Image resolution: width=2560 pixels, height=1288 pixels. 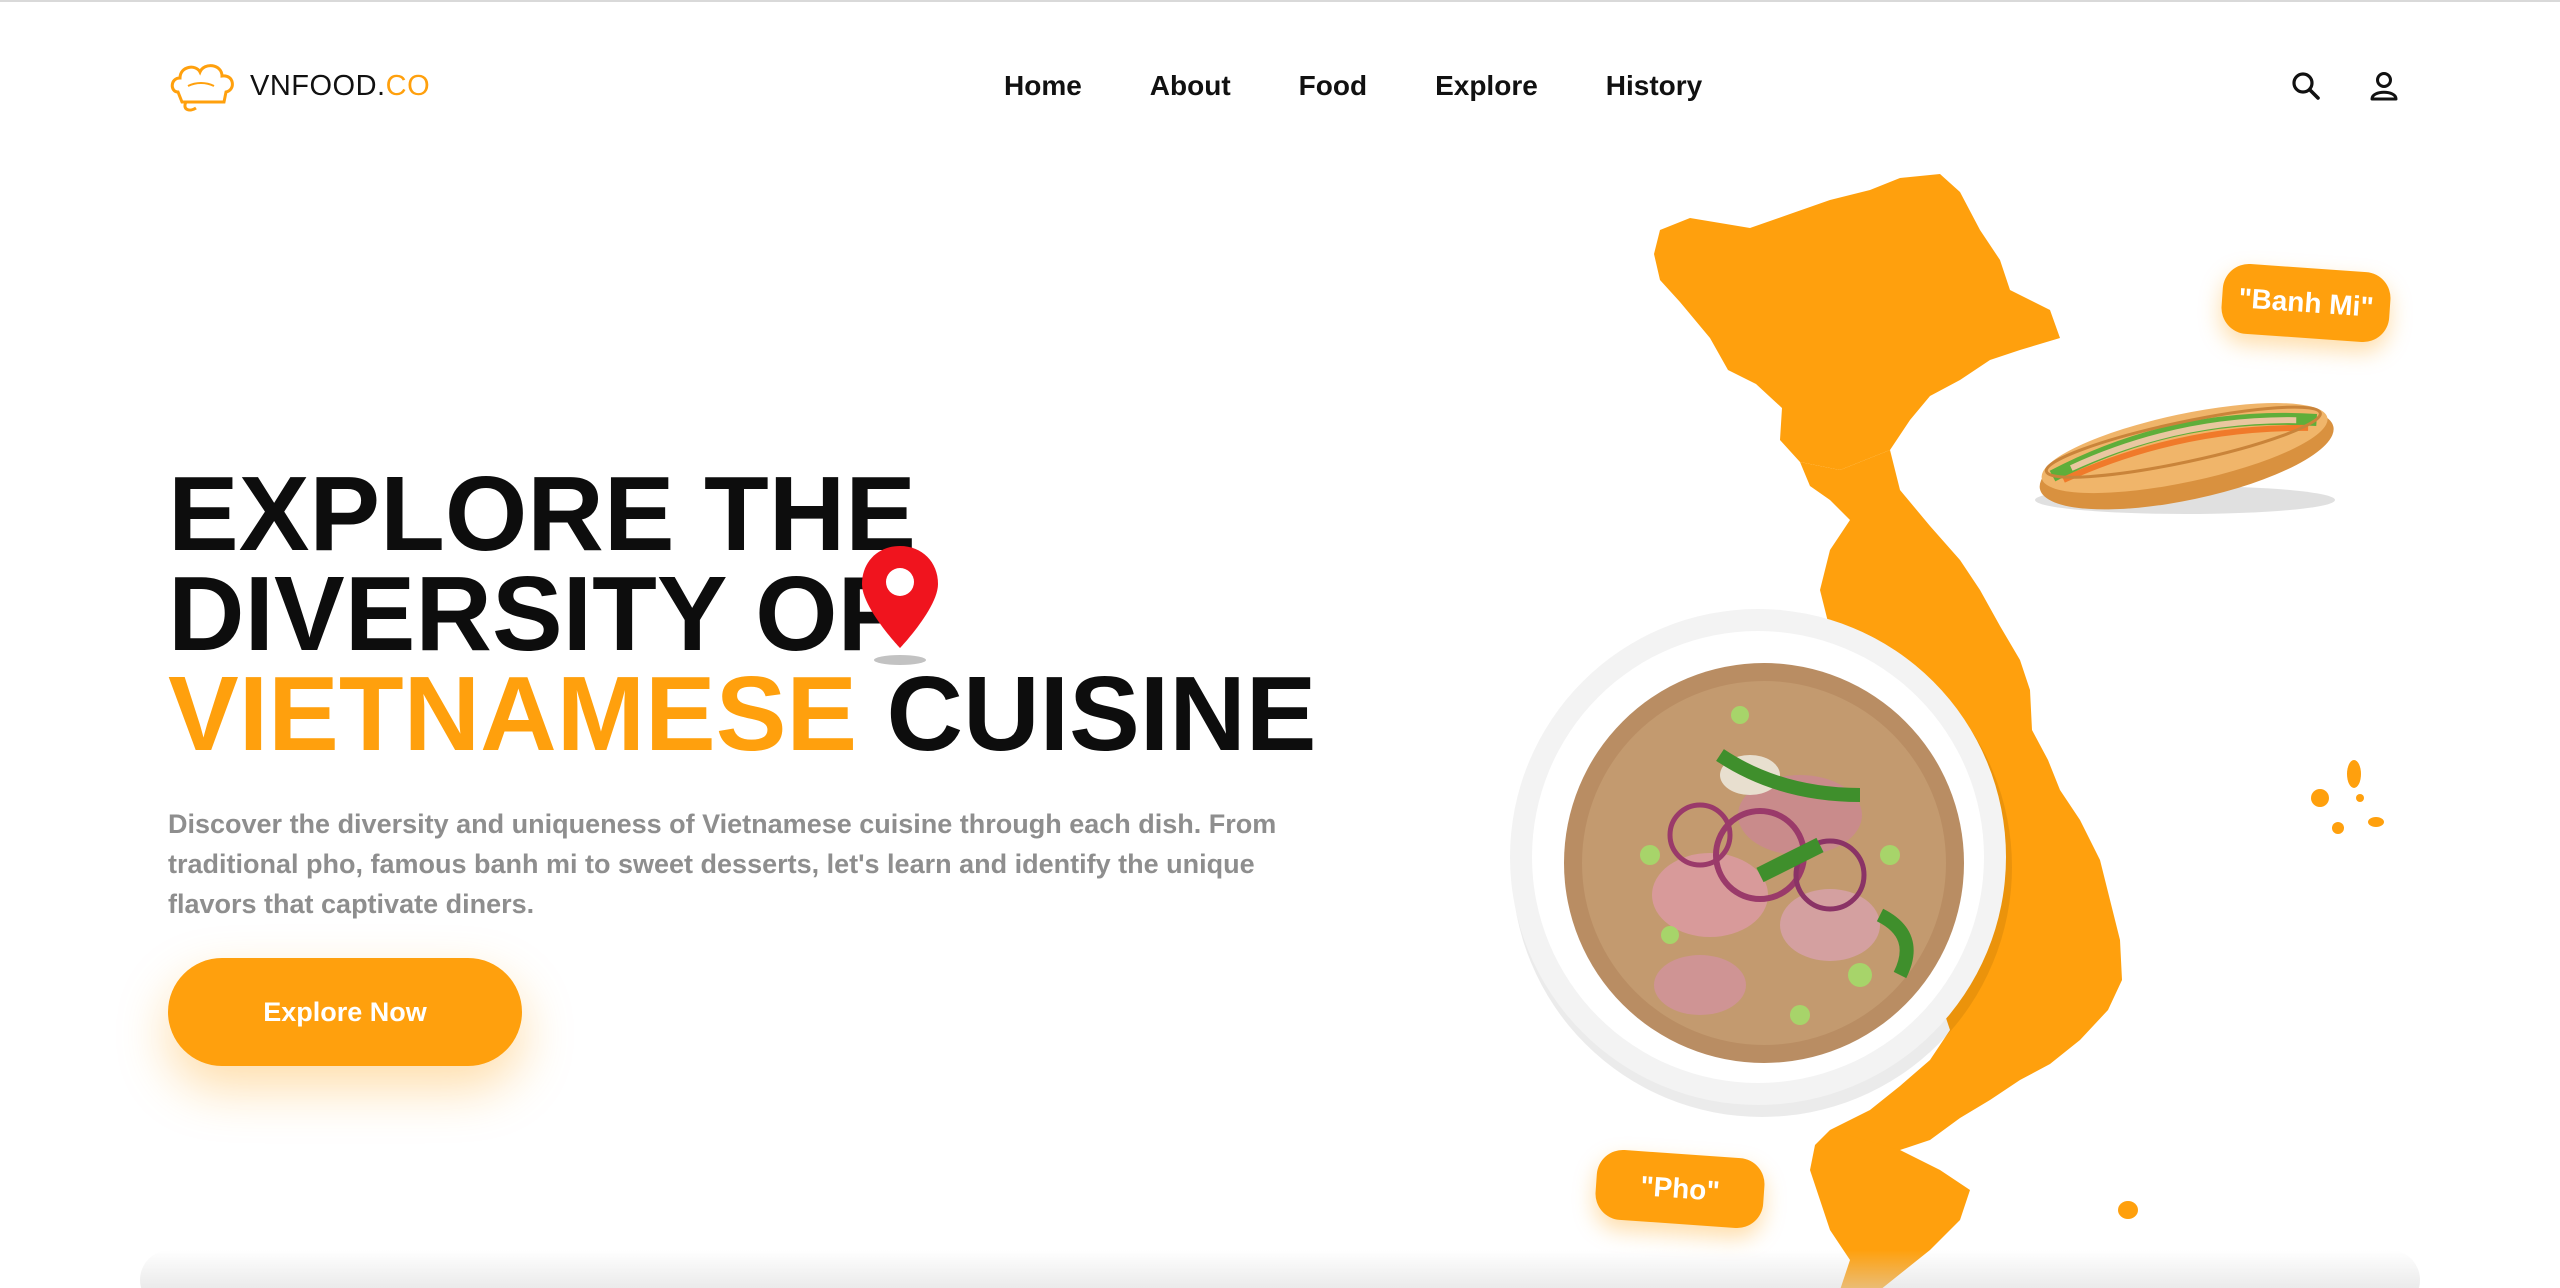 I want to click on nav-food: Food, so click(x=1333, y=86).